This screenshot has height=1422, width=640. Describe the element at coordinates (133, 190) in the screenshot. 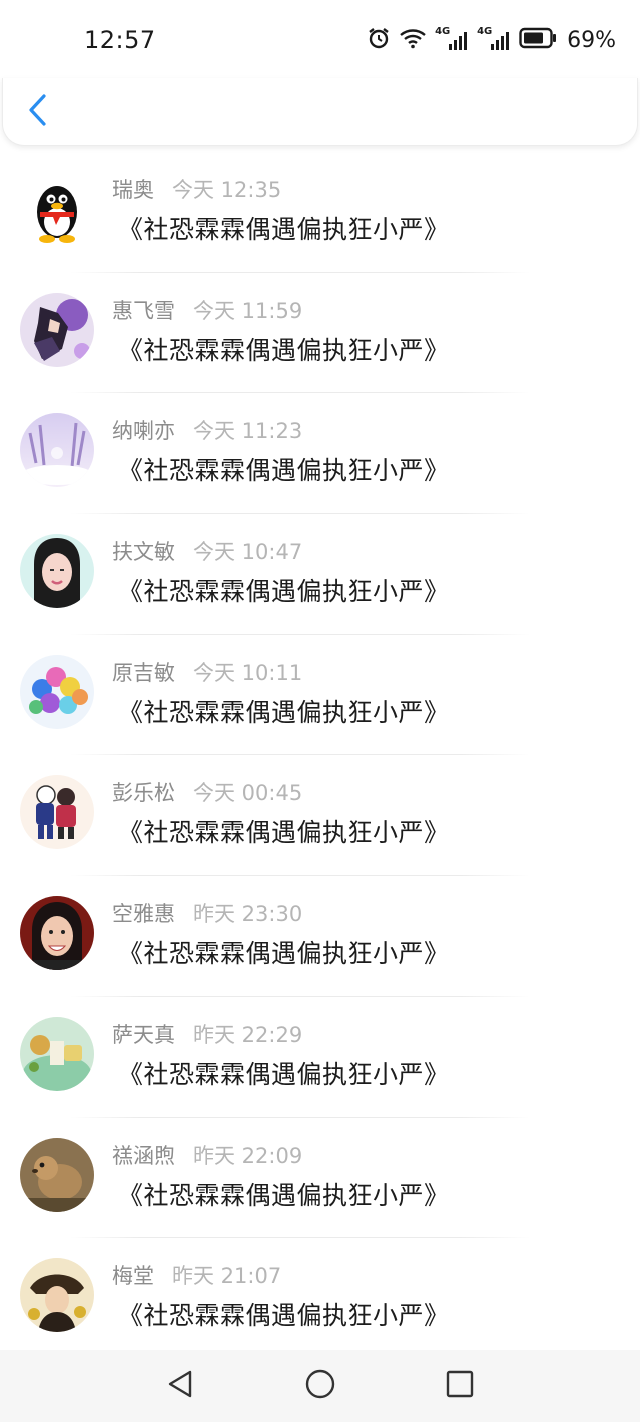

I see `sender-name: 瑞奥` at that location.